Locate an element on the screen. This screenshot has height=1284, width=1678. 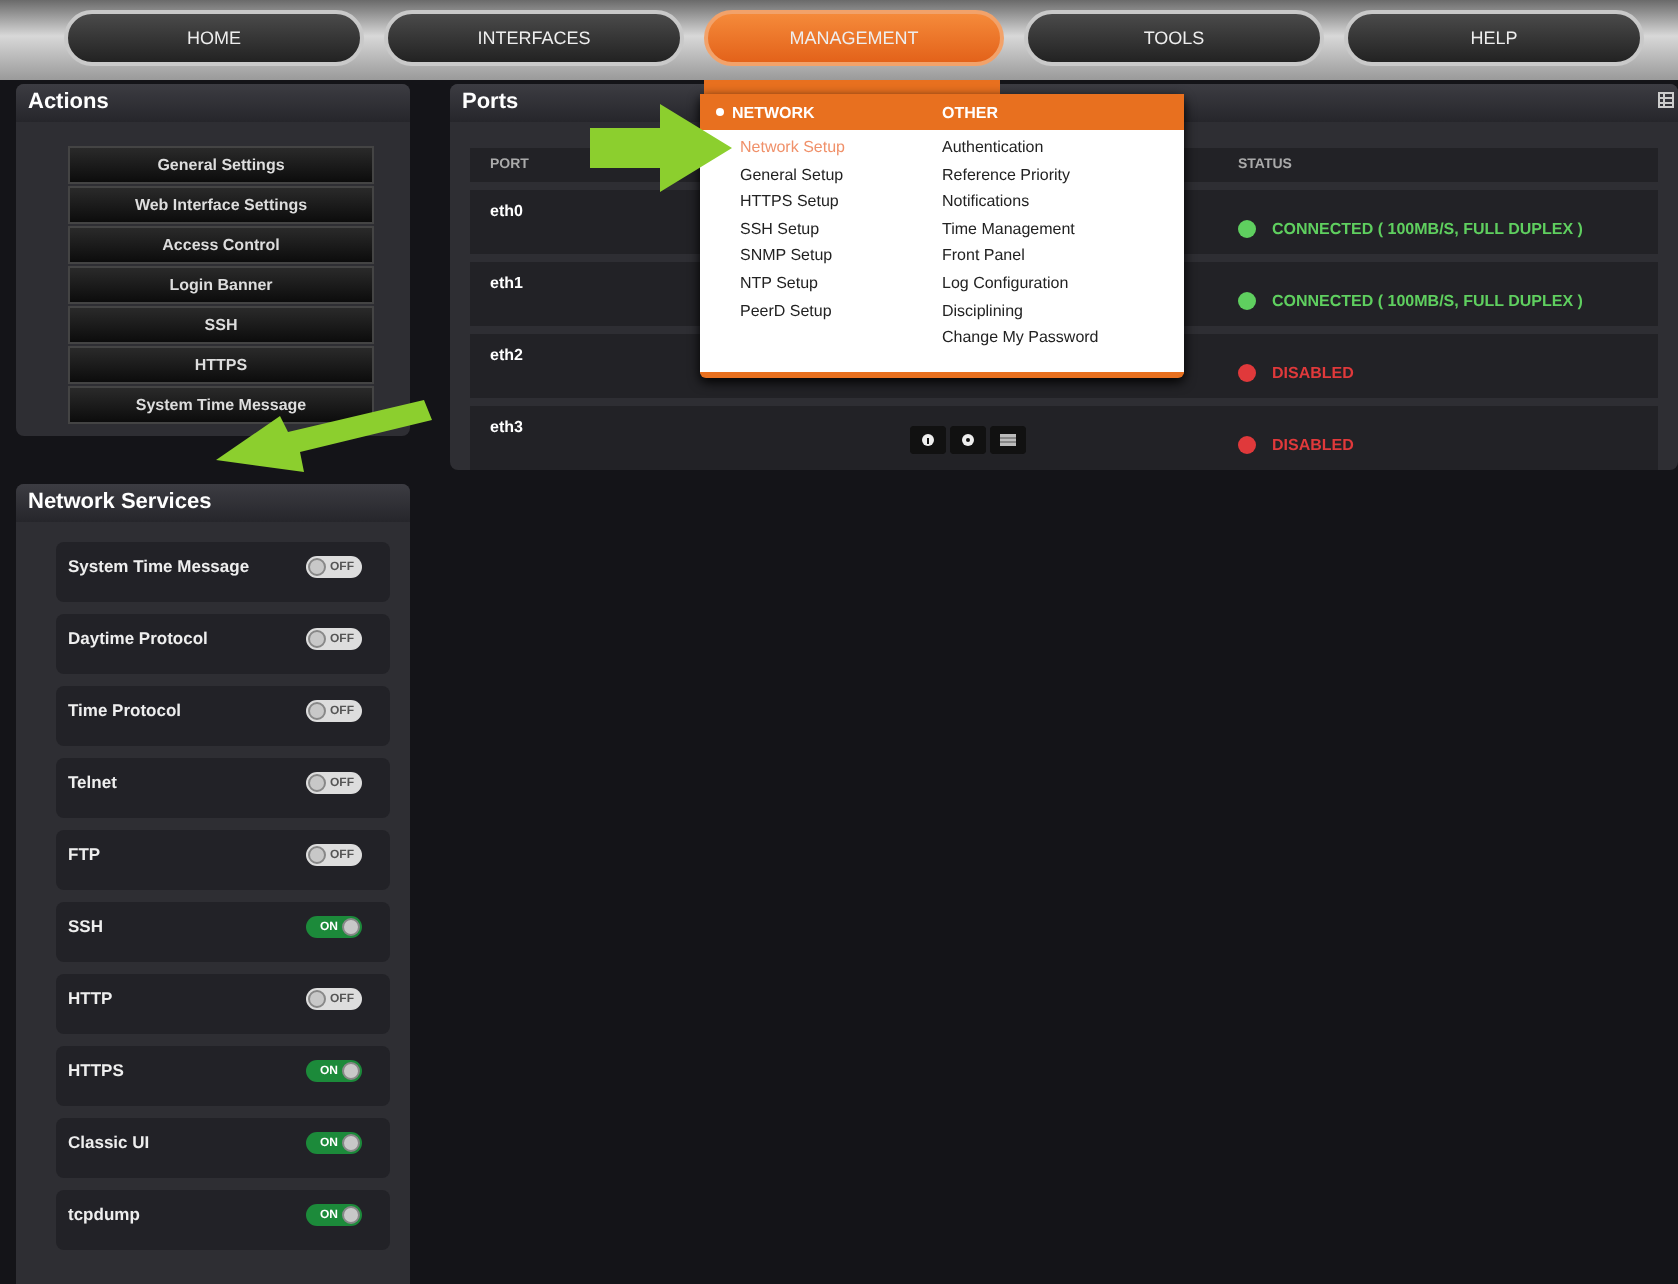
menu-item: Disciplining is located at coordinates (1063, 311).